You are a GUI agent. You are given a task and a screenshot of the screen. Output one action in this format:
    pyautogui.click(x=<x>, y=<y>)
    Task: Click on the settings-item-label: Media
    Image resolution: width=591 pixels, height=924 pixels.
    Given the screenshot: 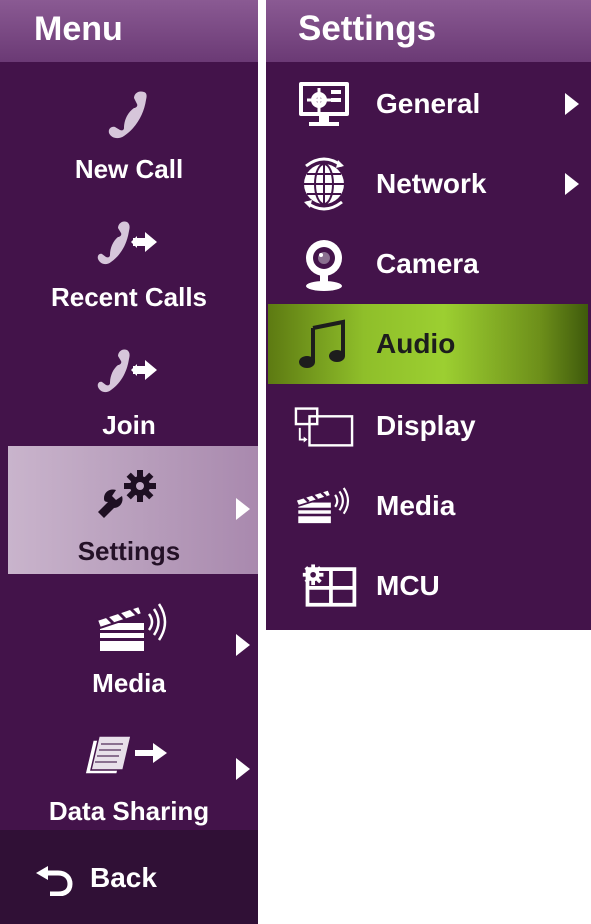 What is the action you would take?
    pyautogui.click(x=416, y=505)
    